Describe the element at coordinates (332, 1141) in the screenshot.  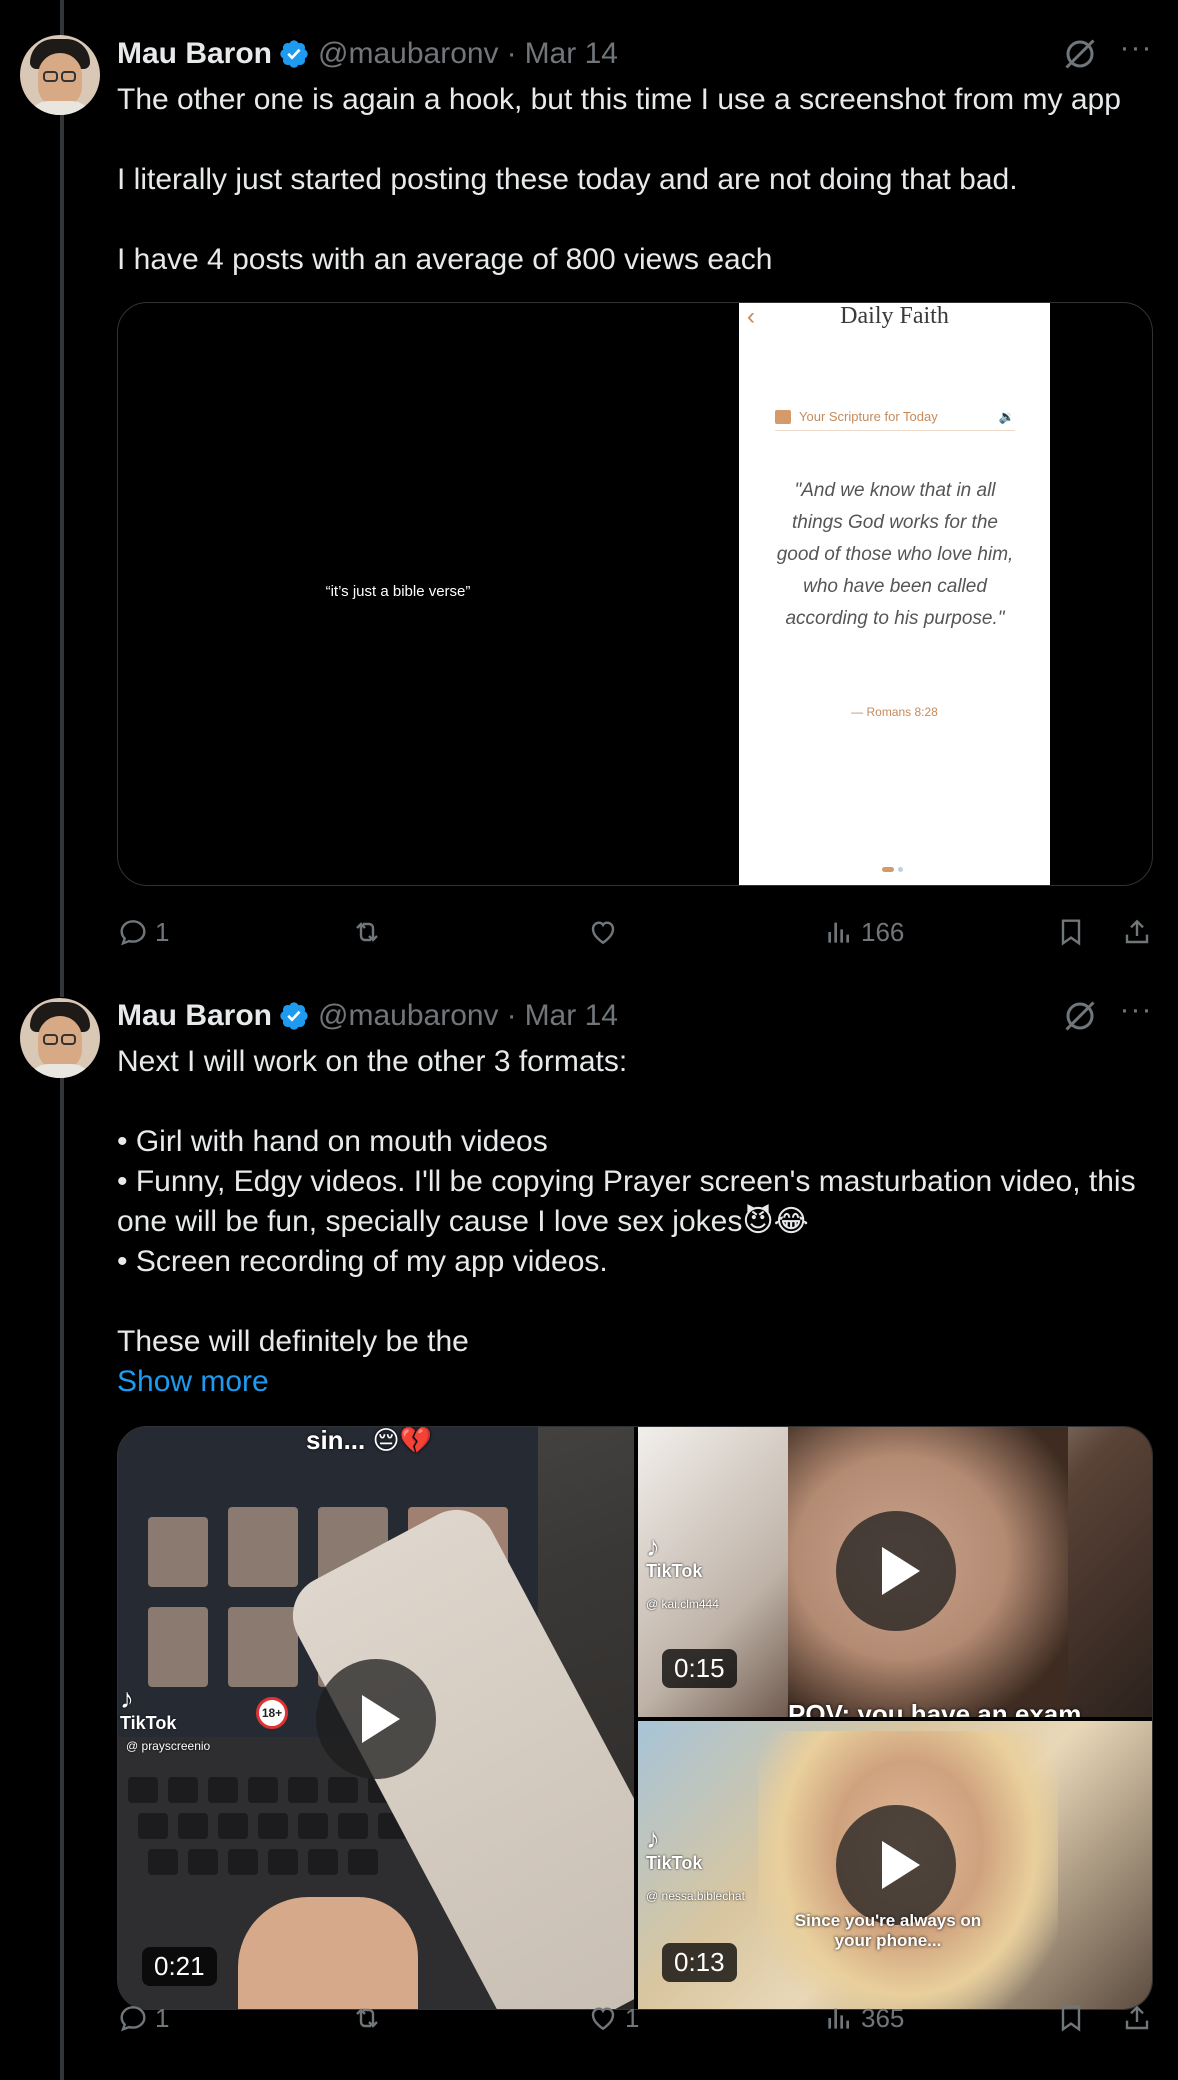
I see `text-line: • Girl with hand on mouth videos` at that location.